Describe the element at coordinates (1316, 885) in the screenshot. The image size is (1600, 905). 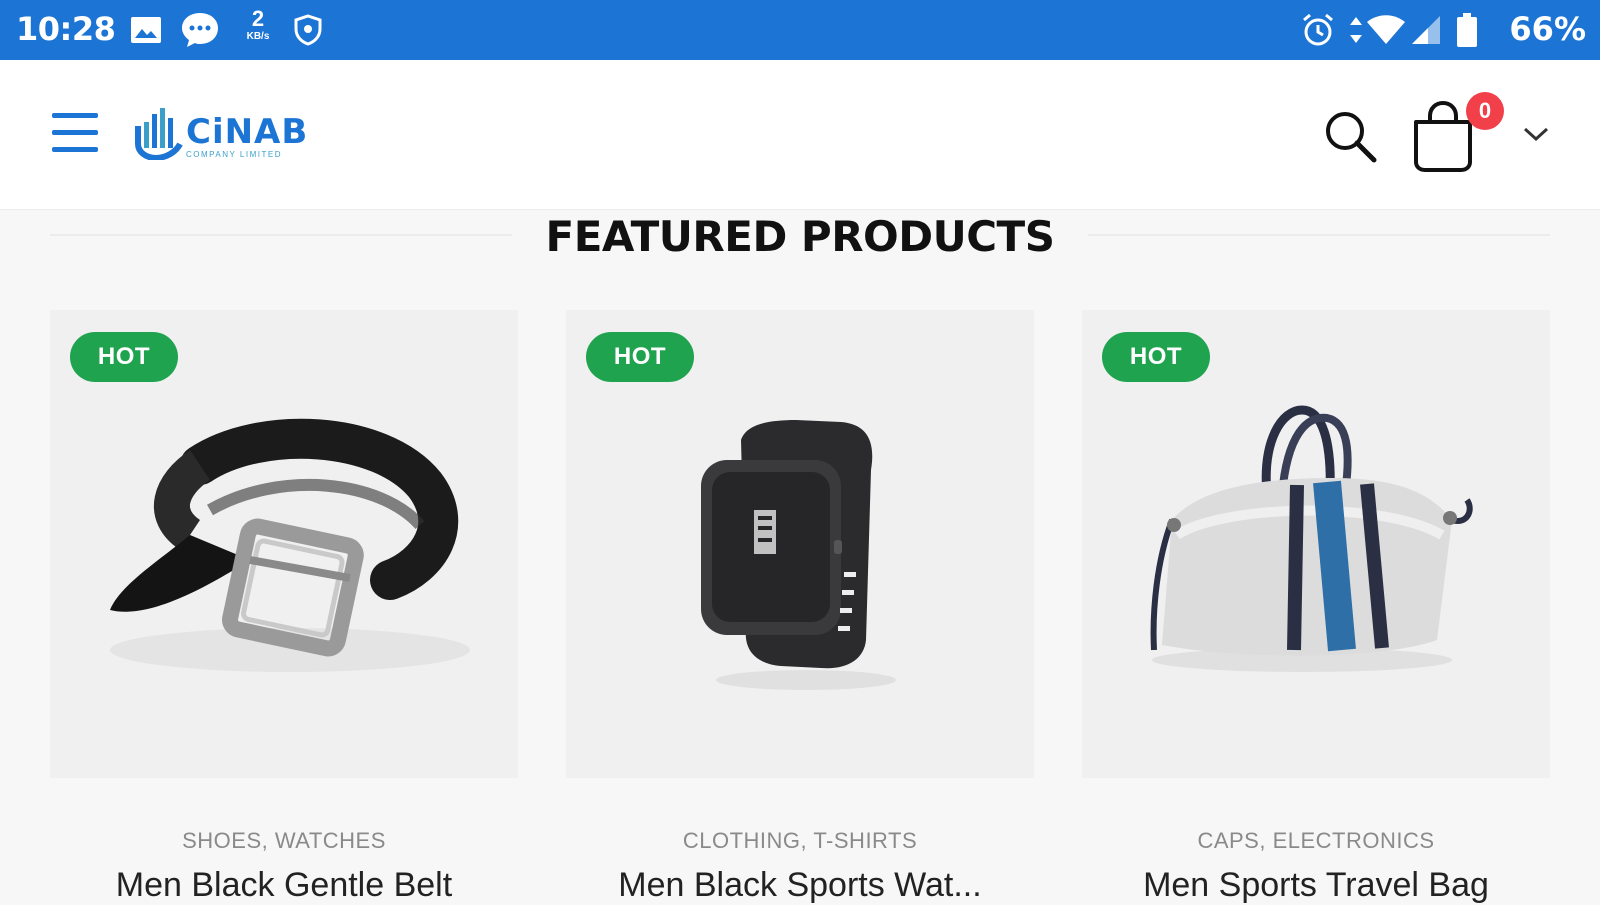
I see `product-name: Men Sports Travel Bag` at that location.